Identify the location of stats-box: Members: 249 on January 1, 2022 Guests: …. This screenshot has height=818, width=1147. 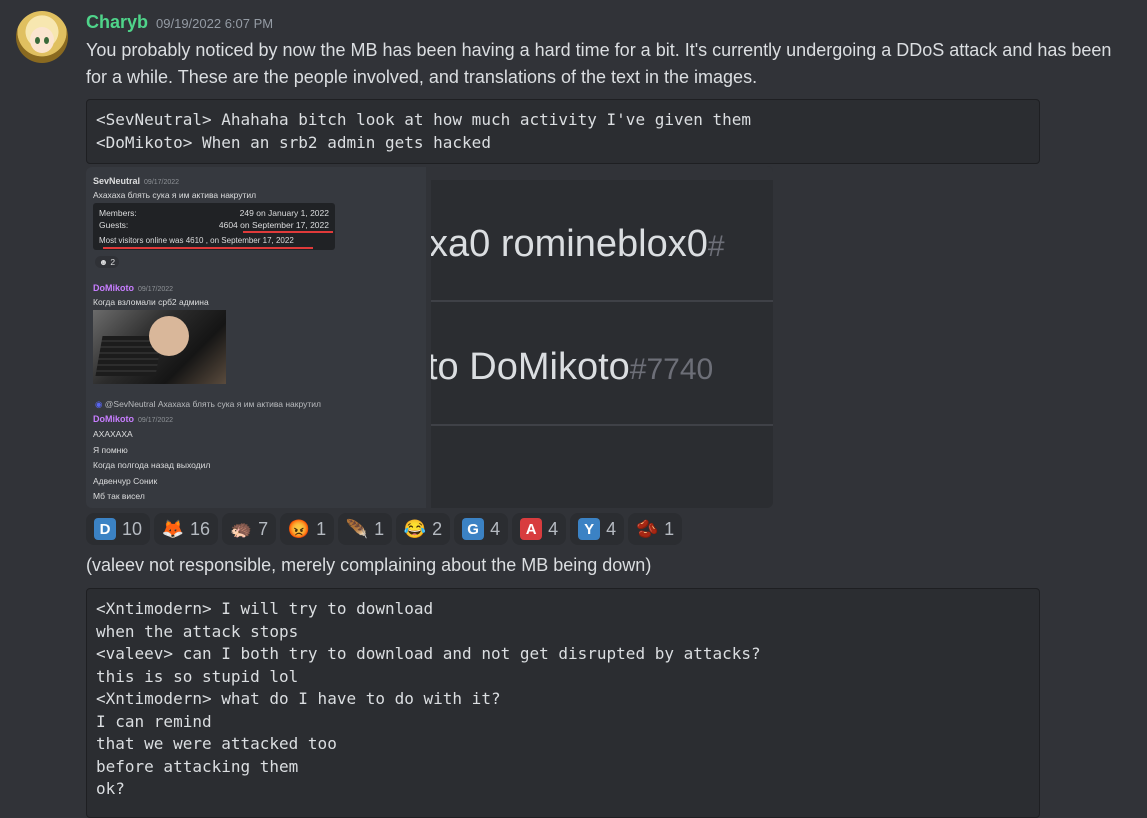
(214, 226).